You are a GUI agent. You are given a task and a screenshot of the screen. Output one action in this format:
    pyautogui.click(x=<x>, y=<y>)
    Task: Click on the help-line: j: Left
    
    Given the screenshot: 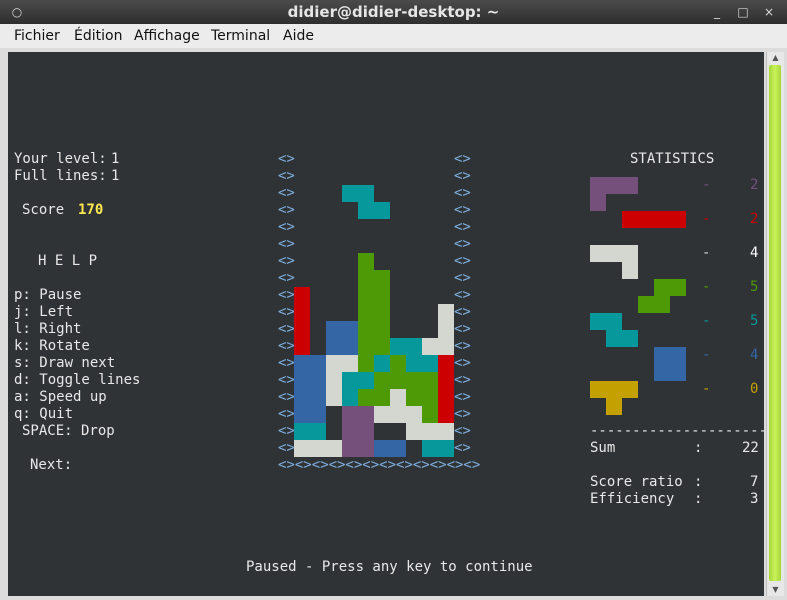 What is the action you would take?
    pyautogui.click(x=44, y=312)
    